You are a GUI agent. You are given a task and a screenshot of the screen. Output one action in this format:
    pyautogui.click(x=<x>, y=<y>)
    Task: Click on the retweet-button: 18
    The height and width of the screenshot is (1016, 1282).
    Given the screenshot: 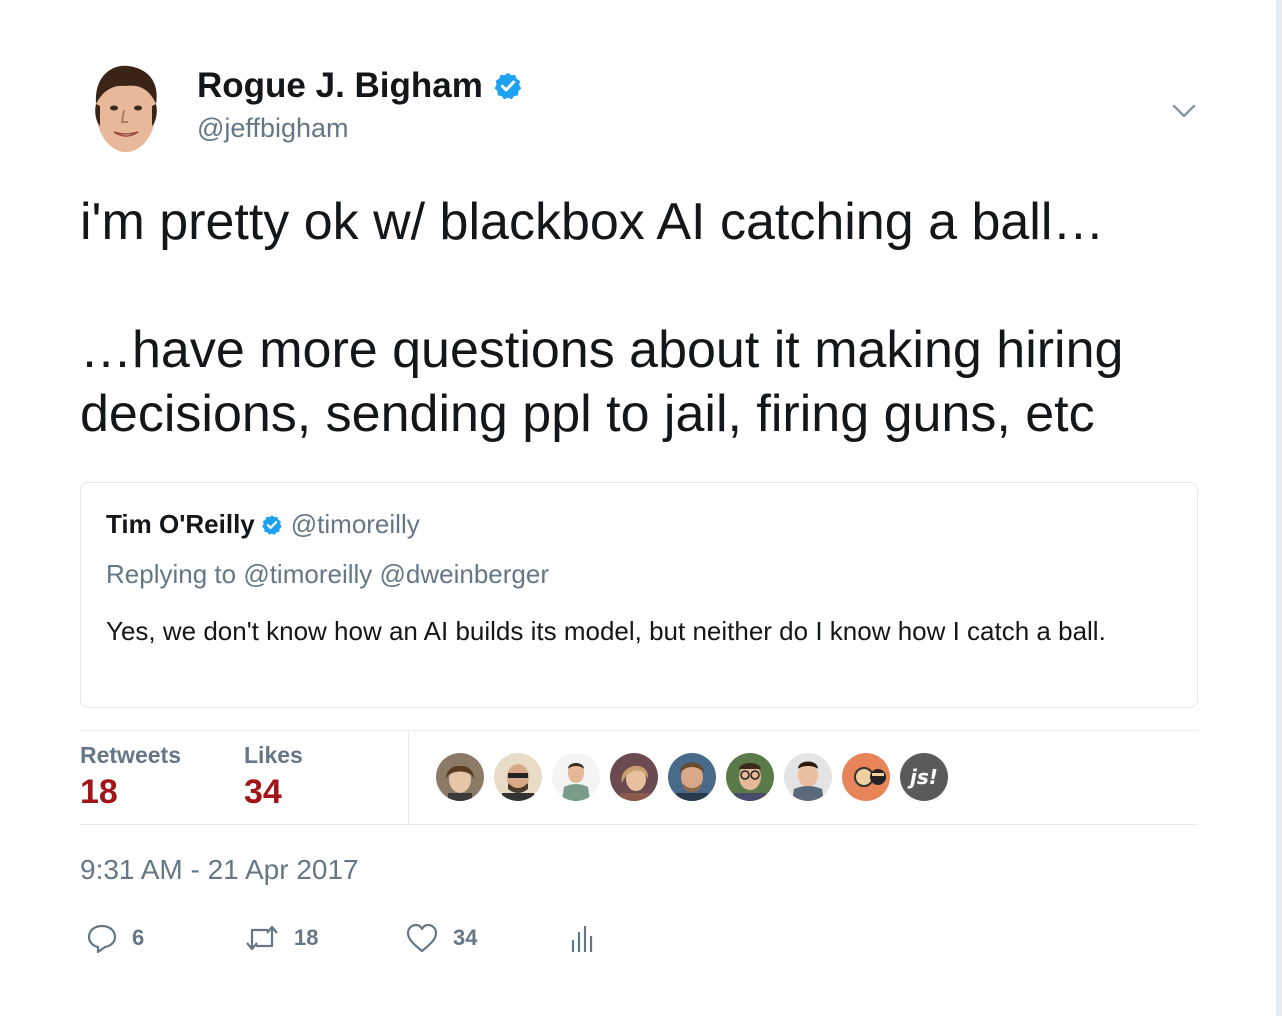 What is the action you would take?
    pyautogui.click(x=281, y=938)
    